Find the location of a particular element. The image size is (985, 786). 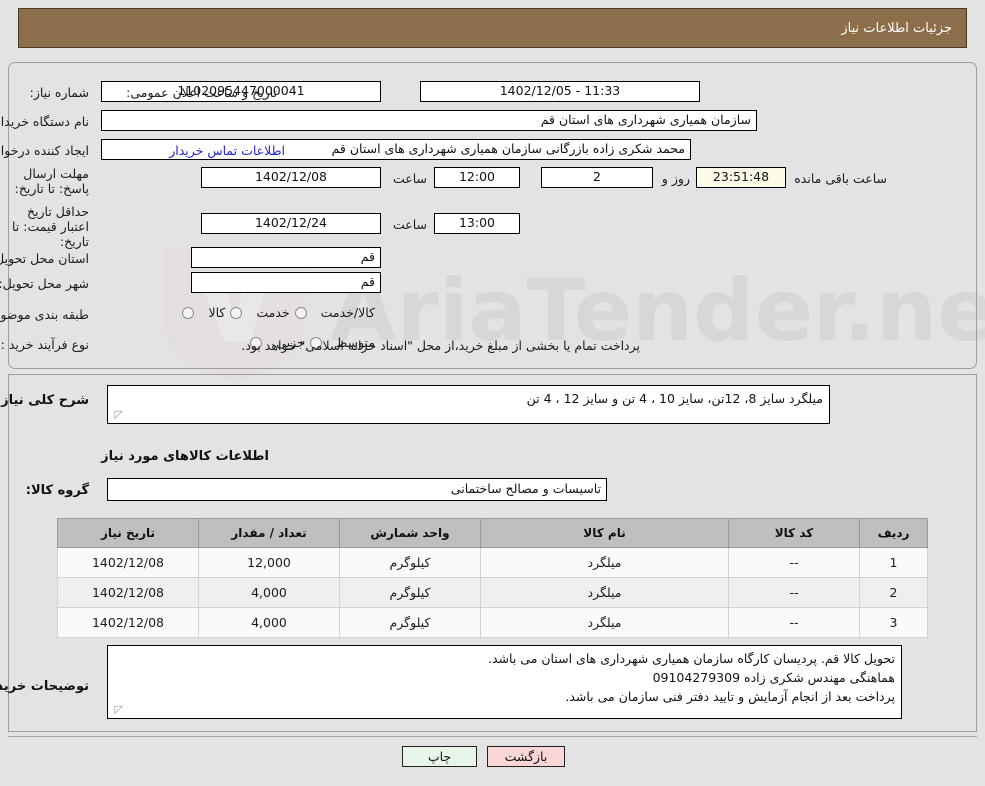

page-title: جزئیات اطلاعات نیاز is located at coordinates (896, 28).